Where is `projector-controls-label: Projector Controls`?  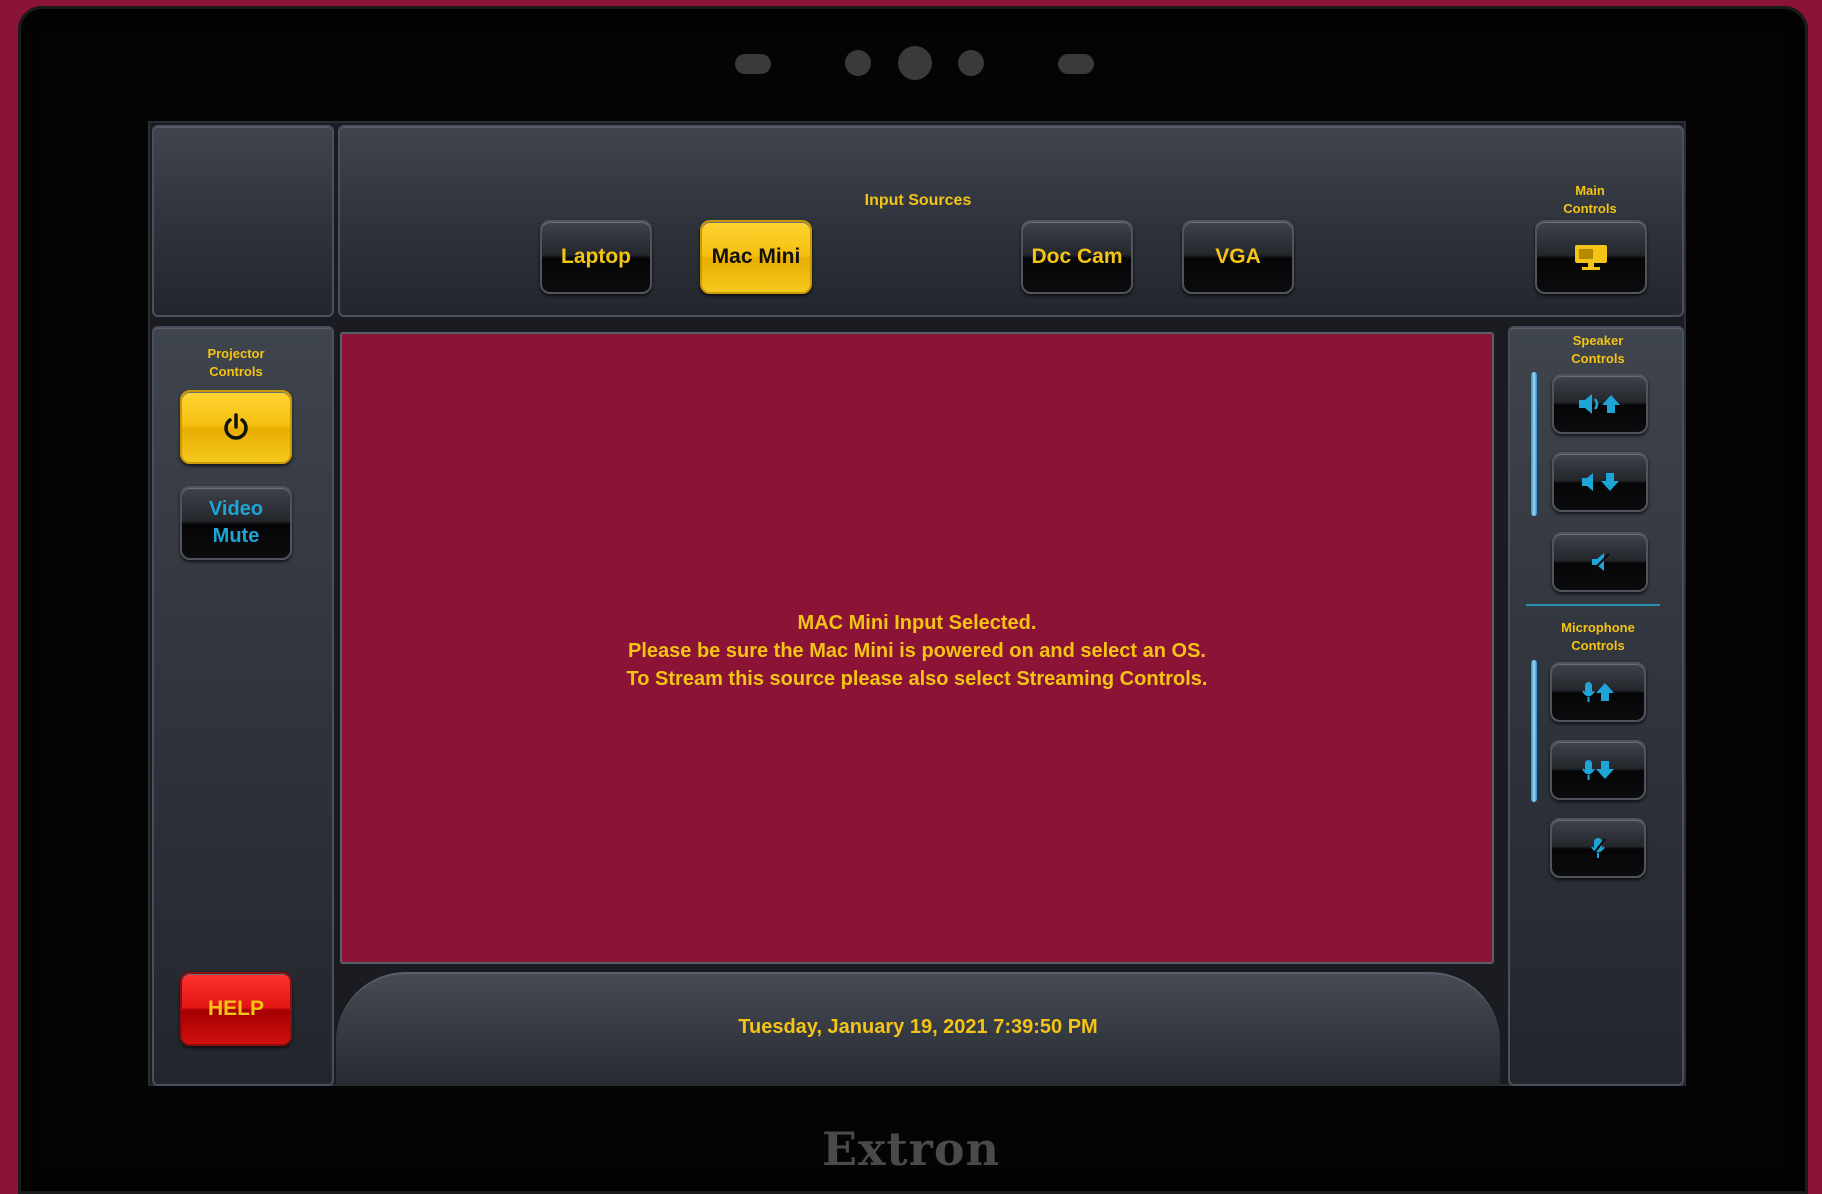 projector-controls-label: Projector Controls is located at coordinates (236, 363).